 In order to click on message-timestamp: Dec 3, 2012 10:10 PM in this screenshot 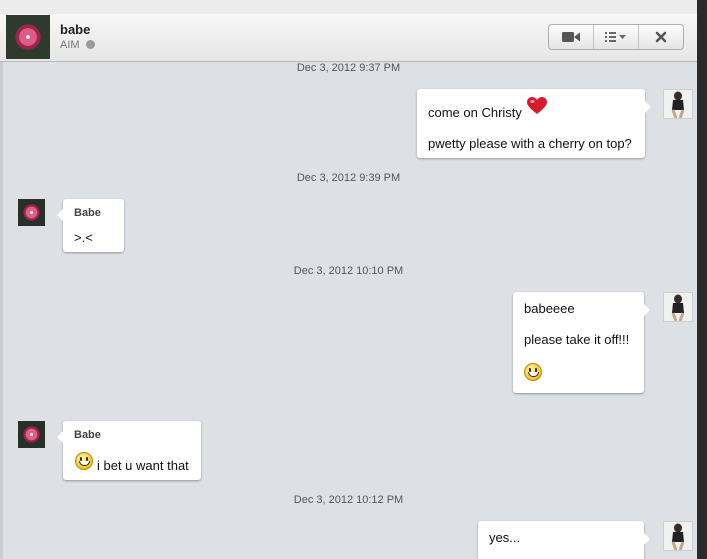, I will do `click(348, 271)`.